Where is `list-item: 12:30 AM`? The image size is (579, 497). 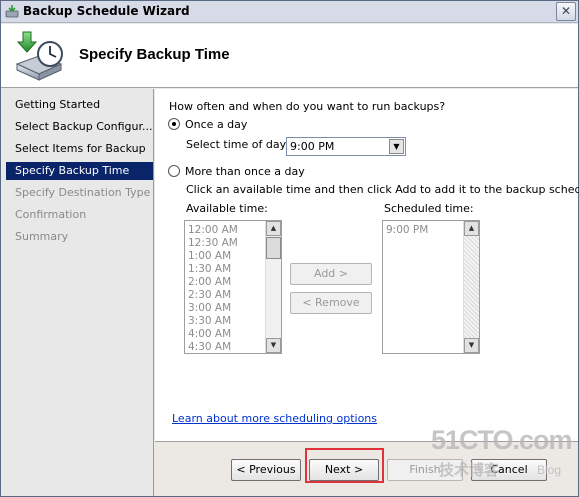
list-item: 12:30 AM is located at coordinates (213, 243).